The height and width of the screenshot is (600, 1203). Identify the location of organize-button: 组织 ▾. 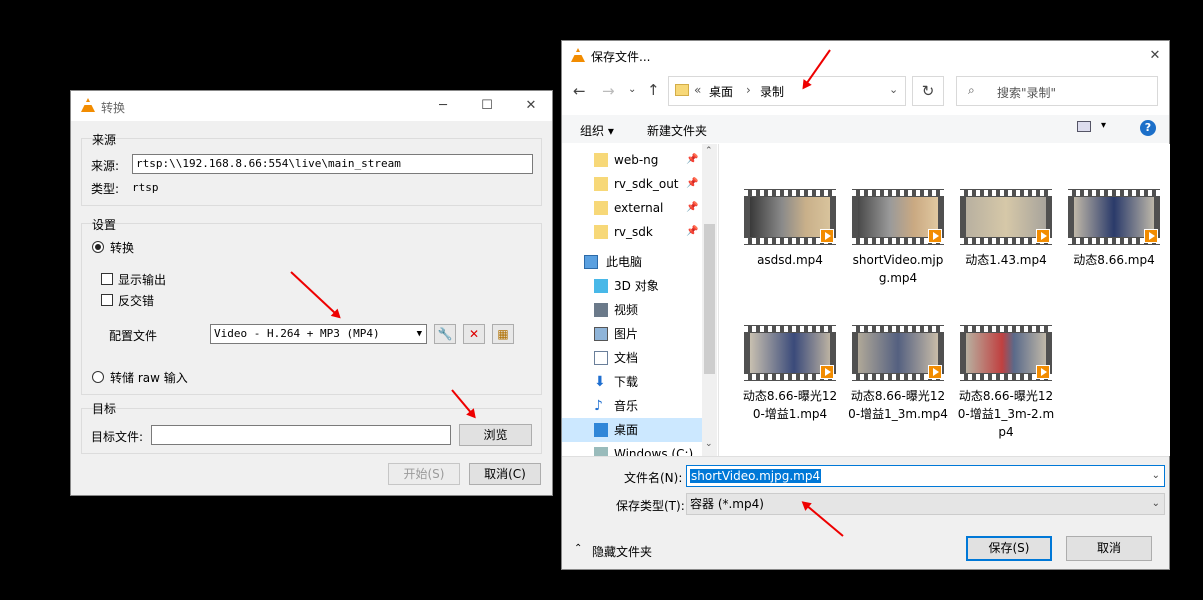
(597, 130).